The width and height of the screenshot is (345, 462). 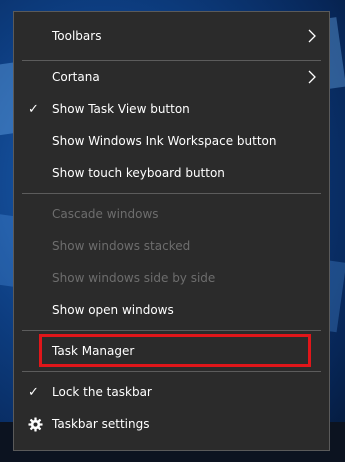 I want to click on menu-item-show-task-view-button: ✓ Show Task View button, so click(x=171, y=109).